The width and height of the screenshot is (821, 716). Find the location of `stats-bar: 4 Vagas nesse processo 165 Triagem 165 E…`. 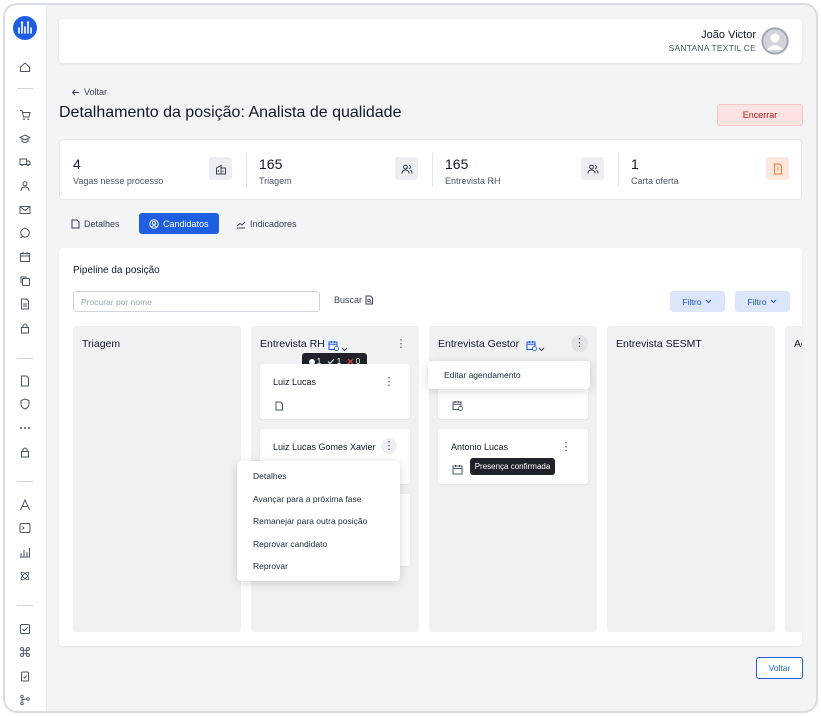

stats-bar: 4 Vagas nesse processo 165 Triagem 165 E… is located at coordinates (430, 169).